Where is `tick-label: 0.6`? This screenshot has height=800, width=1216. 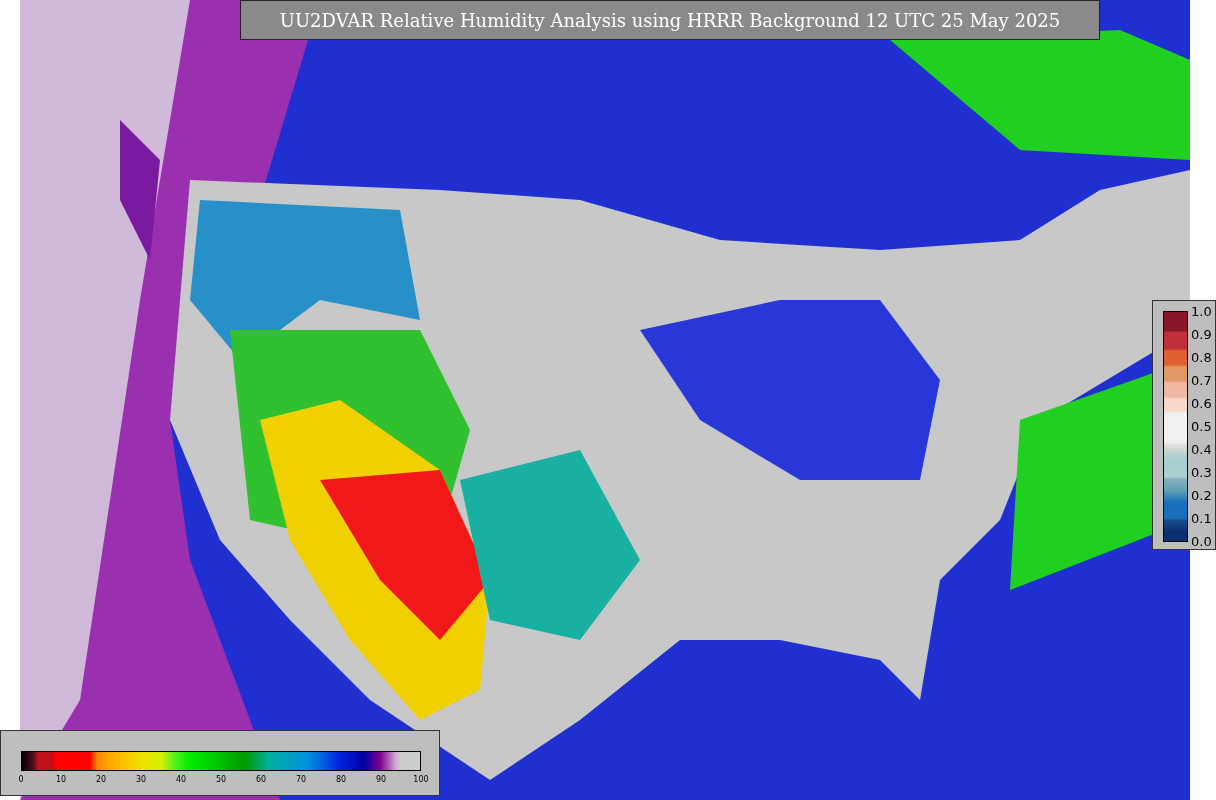
tick-label: 0.6 is located at coordinates (1201, 403).